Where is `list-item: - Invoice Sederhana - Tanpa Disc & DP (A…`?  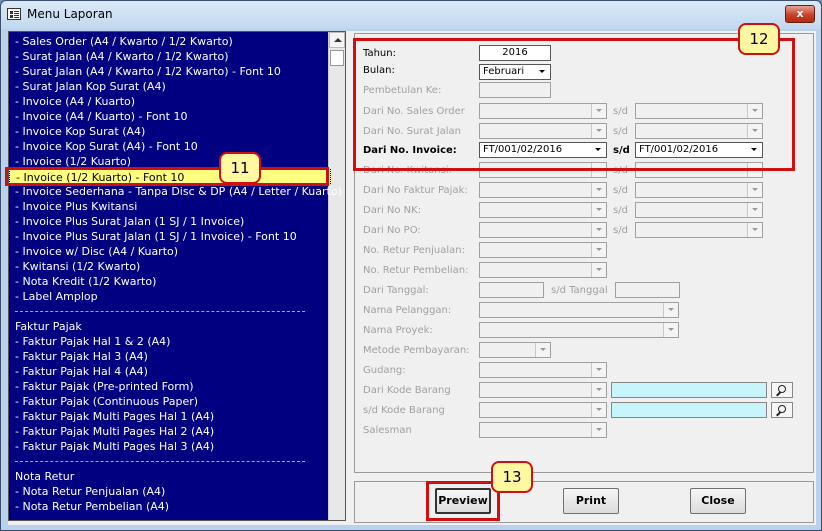
list-item: - Invoice Sederhana - Tanpa Disc & DP (A… is located at coordinates (175, 191).